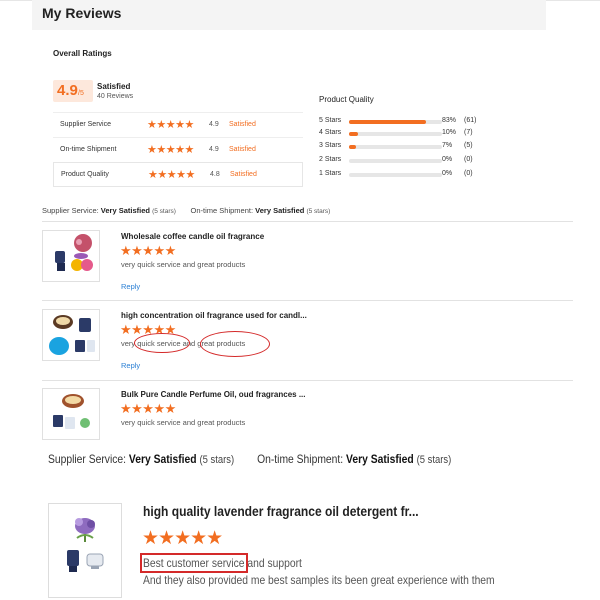  What do you see at coordinates (273, 563) in the screenshot?
I see `review-text-rest: and support` at bounding box center [273, 563].